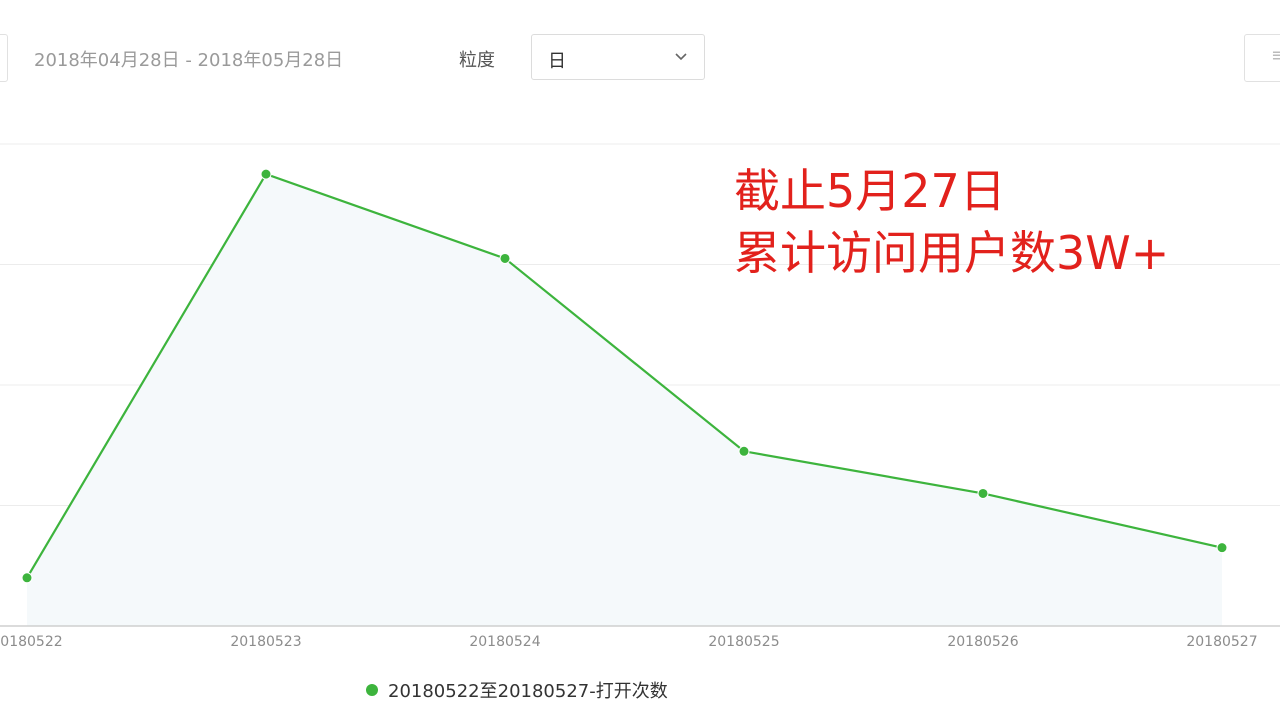  Describe the element at coordinates (528, 691) in the screenshot. I see `legend-label: 20180522至20180527-打开次数` at that location.